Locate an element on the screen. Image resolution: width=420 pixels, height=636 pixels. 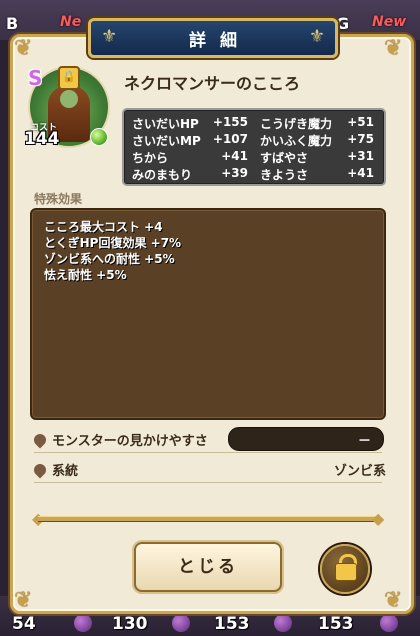
stat-value: +155 is located at coordinates (230, 122).